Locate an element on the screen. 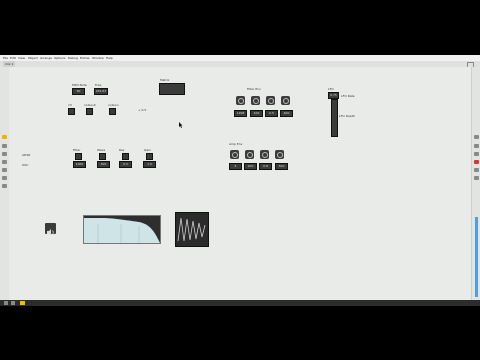 Image resolution: width=480 pixels, height=360 pixels. wave-number: 300 is located at coordinates (103, 164).